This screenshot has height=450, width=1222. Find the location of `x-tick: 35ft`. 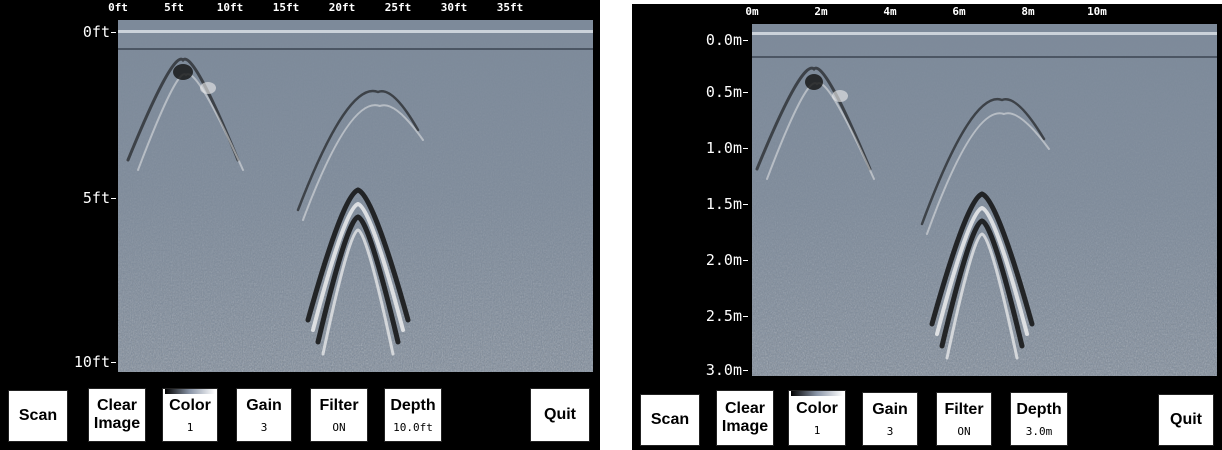

x-tick: 35ft is located at coordinates (510, 7).